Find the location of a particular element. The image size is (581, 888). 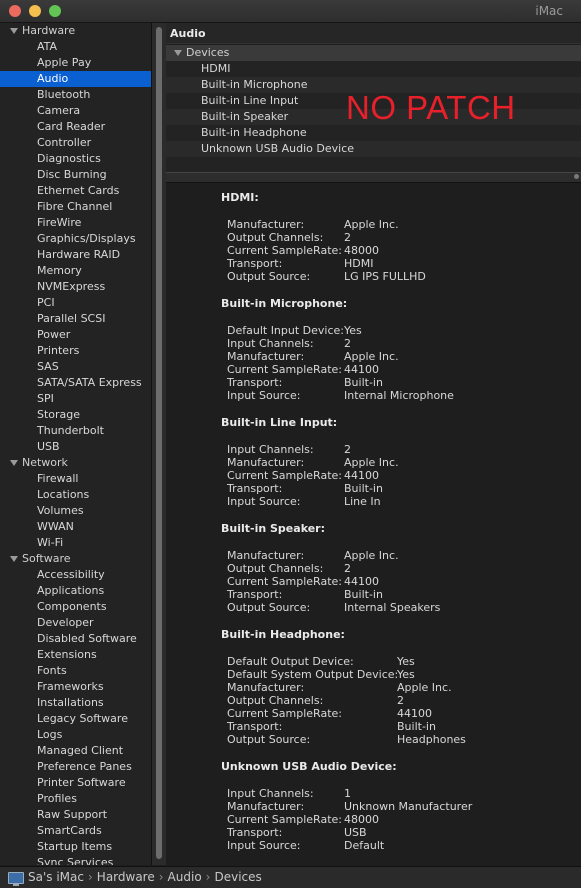

property-label: Manufacturer: is located at coordinates (266, 555).